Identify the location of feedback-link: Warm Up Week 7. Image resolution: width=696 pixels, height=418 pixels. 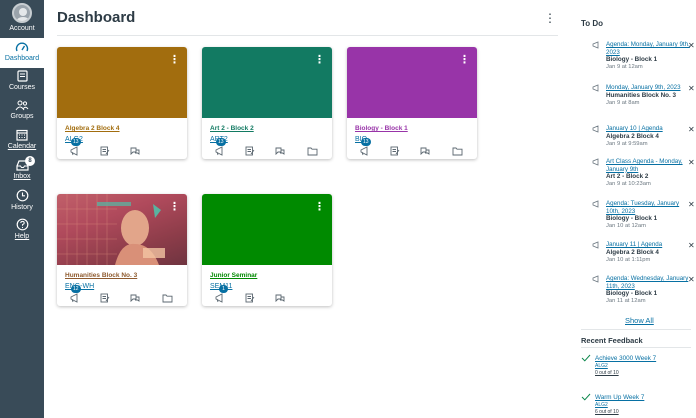
(643, 398).